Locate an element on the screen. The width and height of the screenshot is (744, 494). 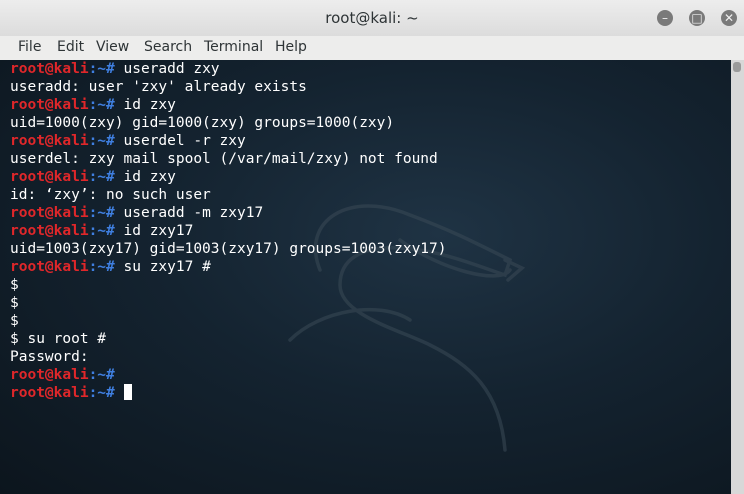
window-title: root@kali: ~ is located at coordinates (372, 18).